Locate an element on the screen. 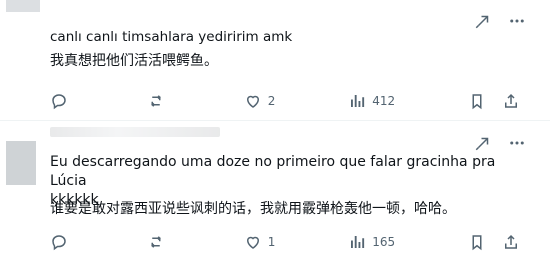 The height and width of the screenshot is (260, 550). tweet-actions: 1 165 is located at coordinates (285, 242).